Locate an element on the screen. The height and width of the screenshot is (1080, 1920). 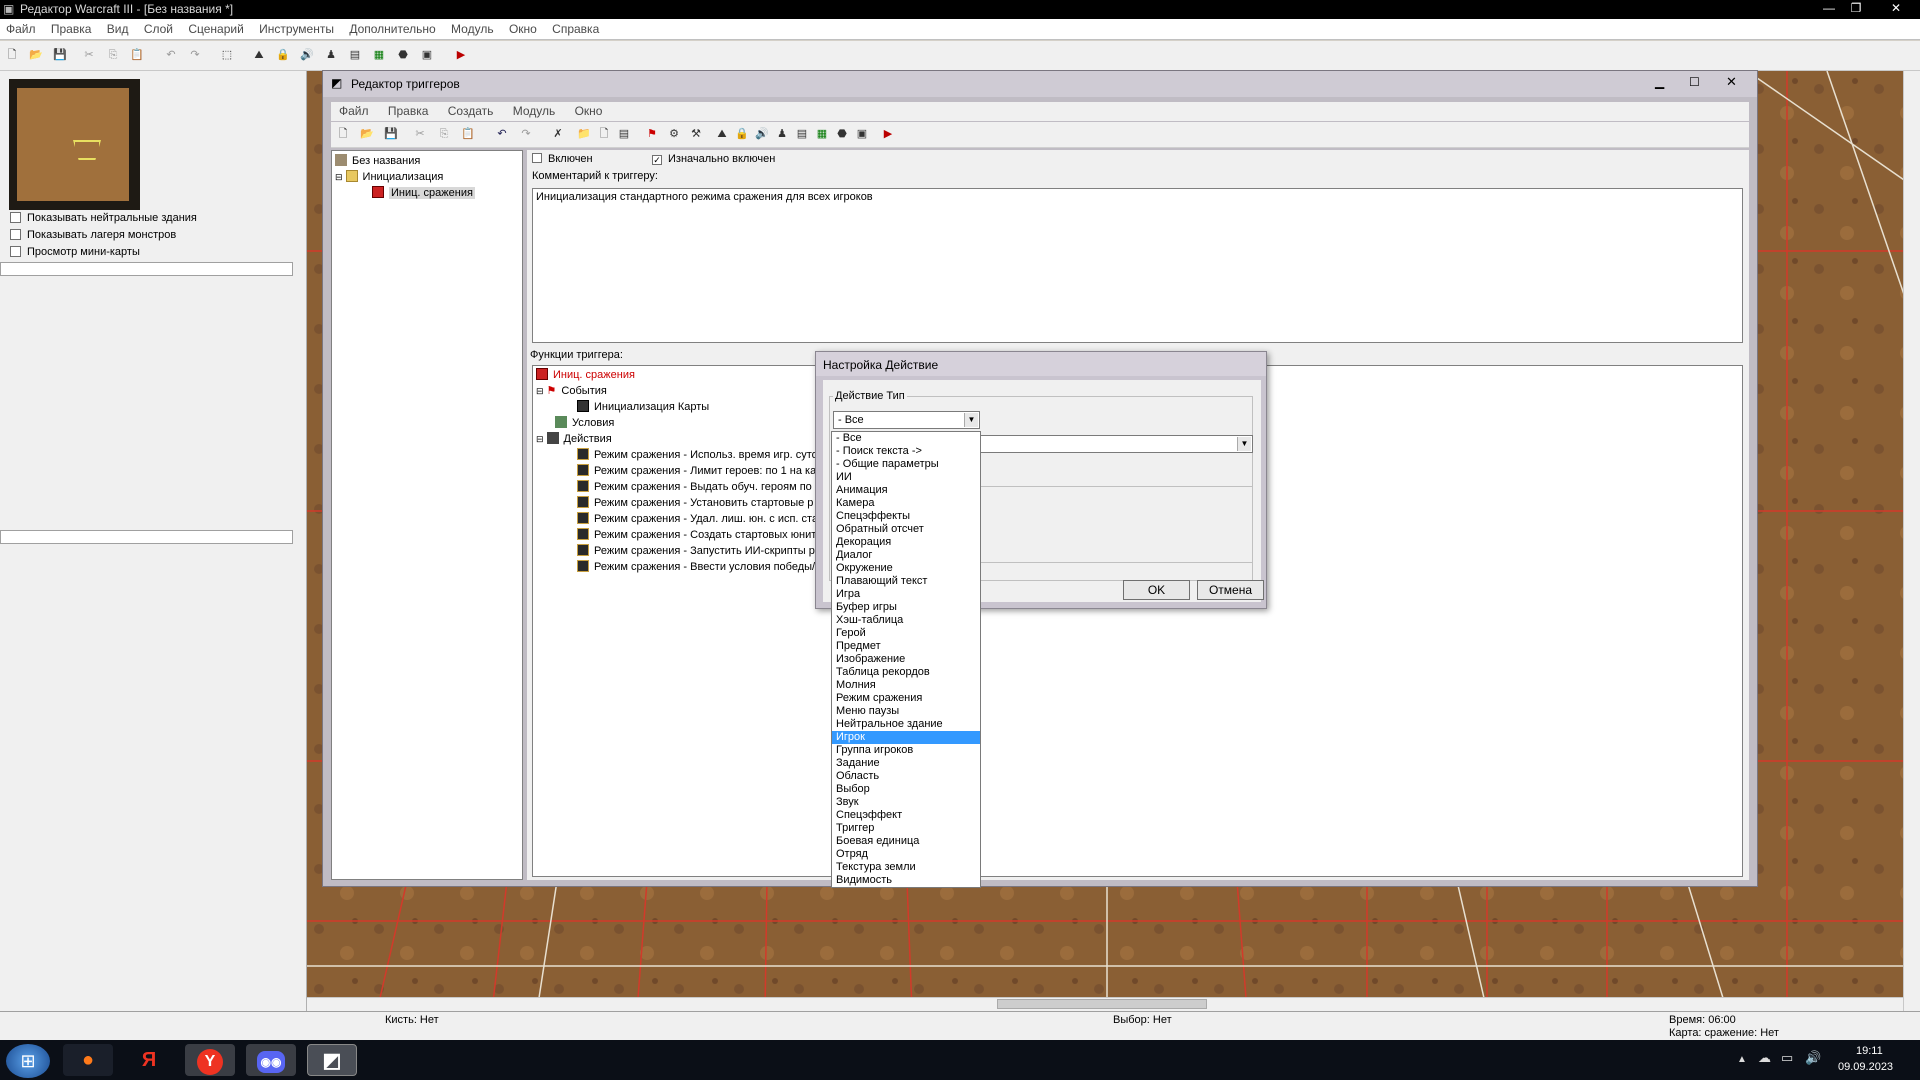
trigger-close-button: ✕ is located at coordinates (1731, 82).